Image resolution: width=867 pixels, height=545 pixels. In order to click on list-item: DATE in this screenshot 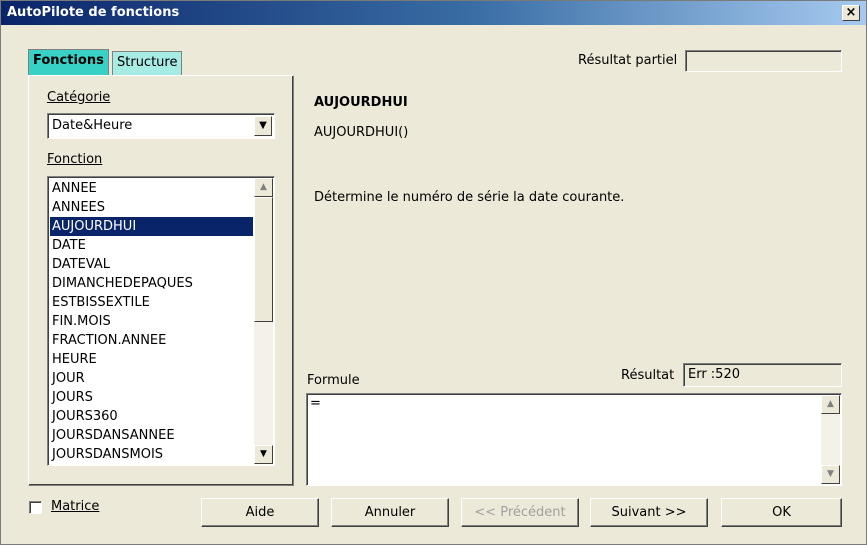, I will do `click(151, 245)`.